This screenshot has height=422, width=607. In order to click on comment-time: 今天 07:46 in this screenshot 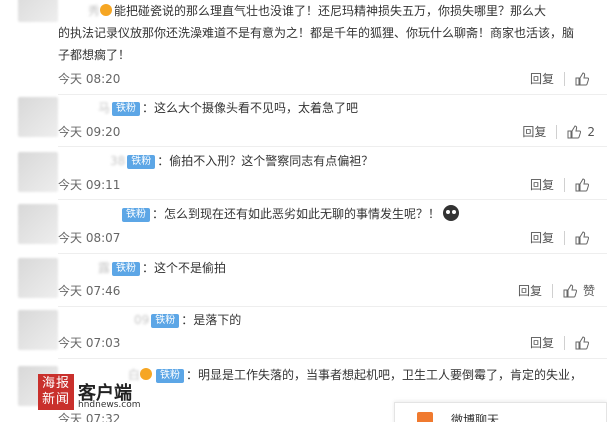, I will do `click(89, 291)`.